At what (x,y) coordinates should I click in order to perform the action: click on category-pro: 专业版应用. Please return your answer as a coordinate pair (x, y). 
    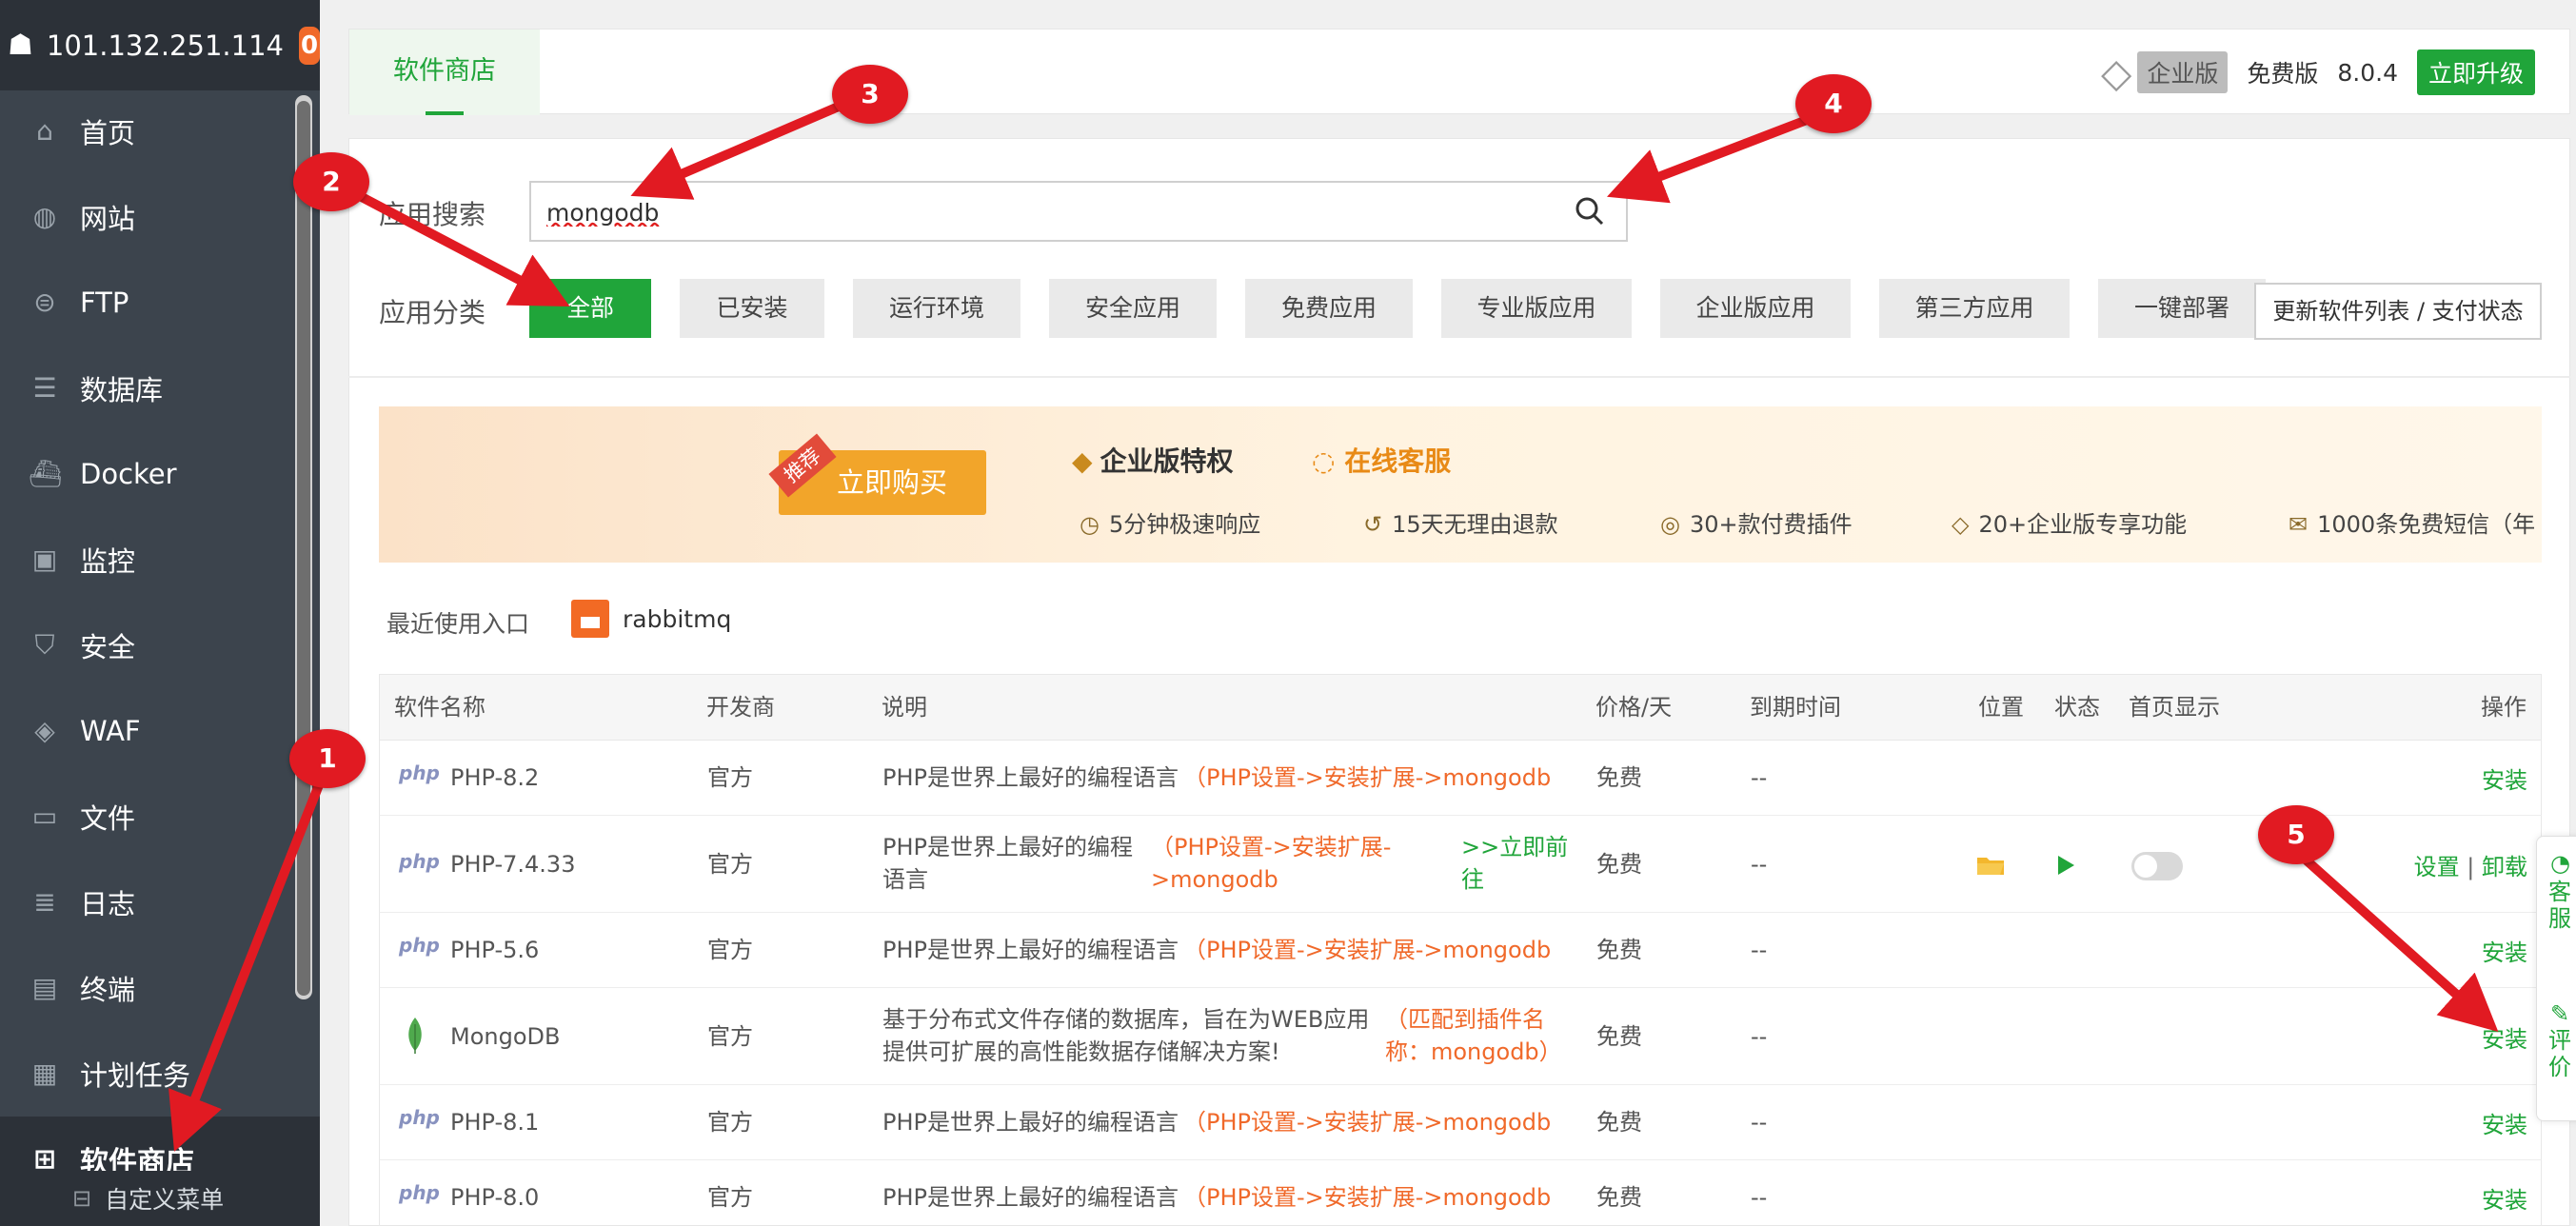
    Looking at the image, I should click on (1536, 308).